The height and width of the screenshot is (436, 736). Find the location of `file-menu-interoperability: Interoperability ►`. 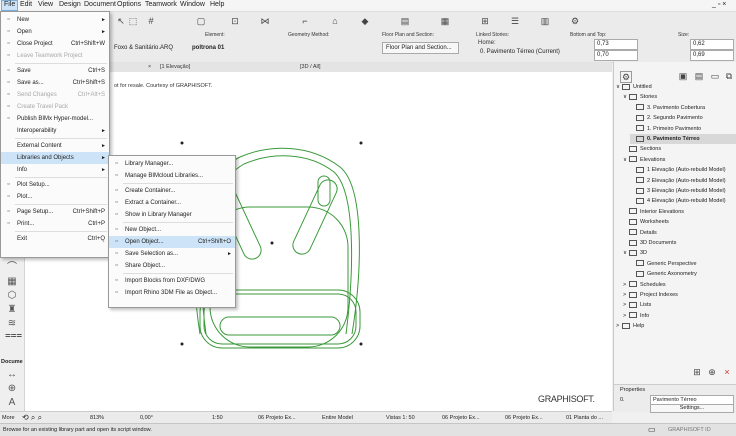

file-menu-interoperability: Interoperability ► is located at coordinates (55, 131).